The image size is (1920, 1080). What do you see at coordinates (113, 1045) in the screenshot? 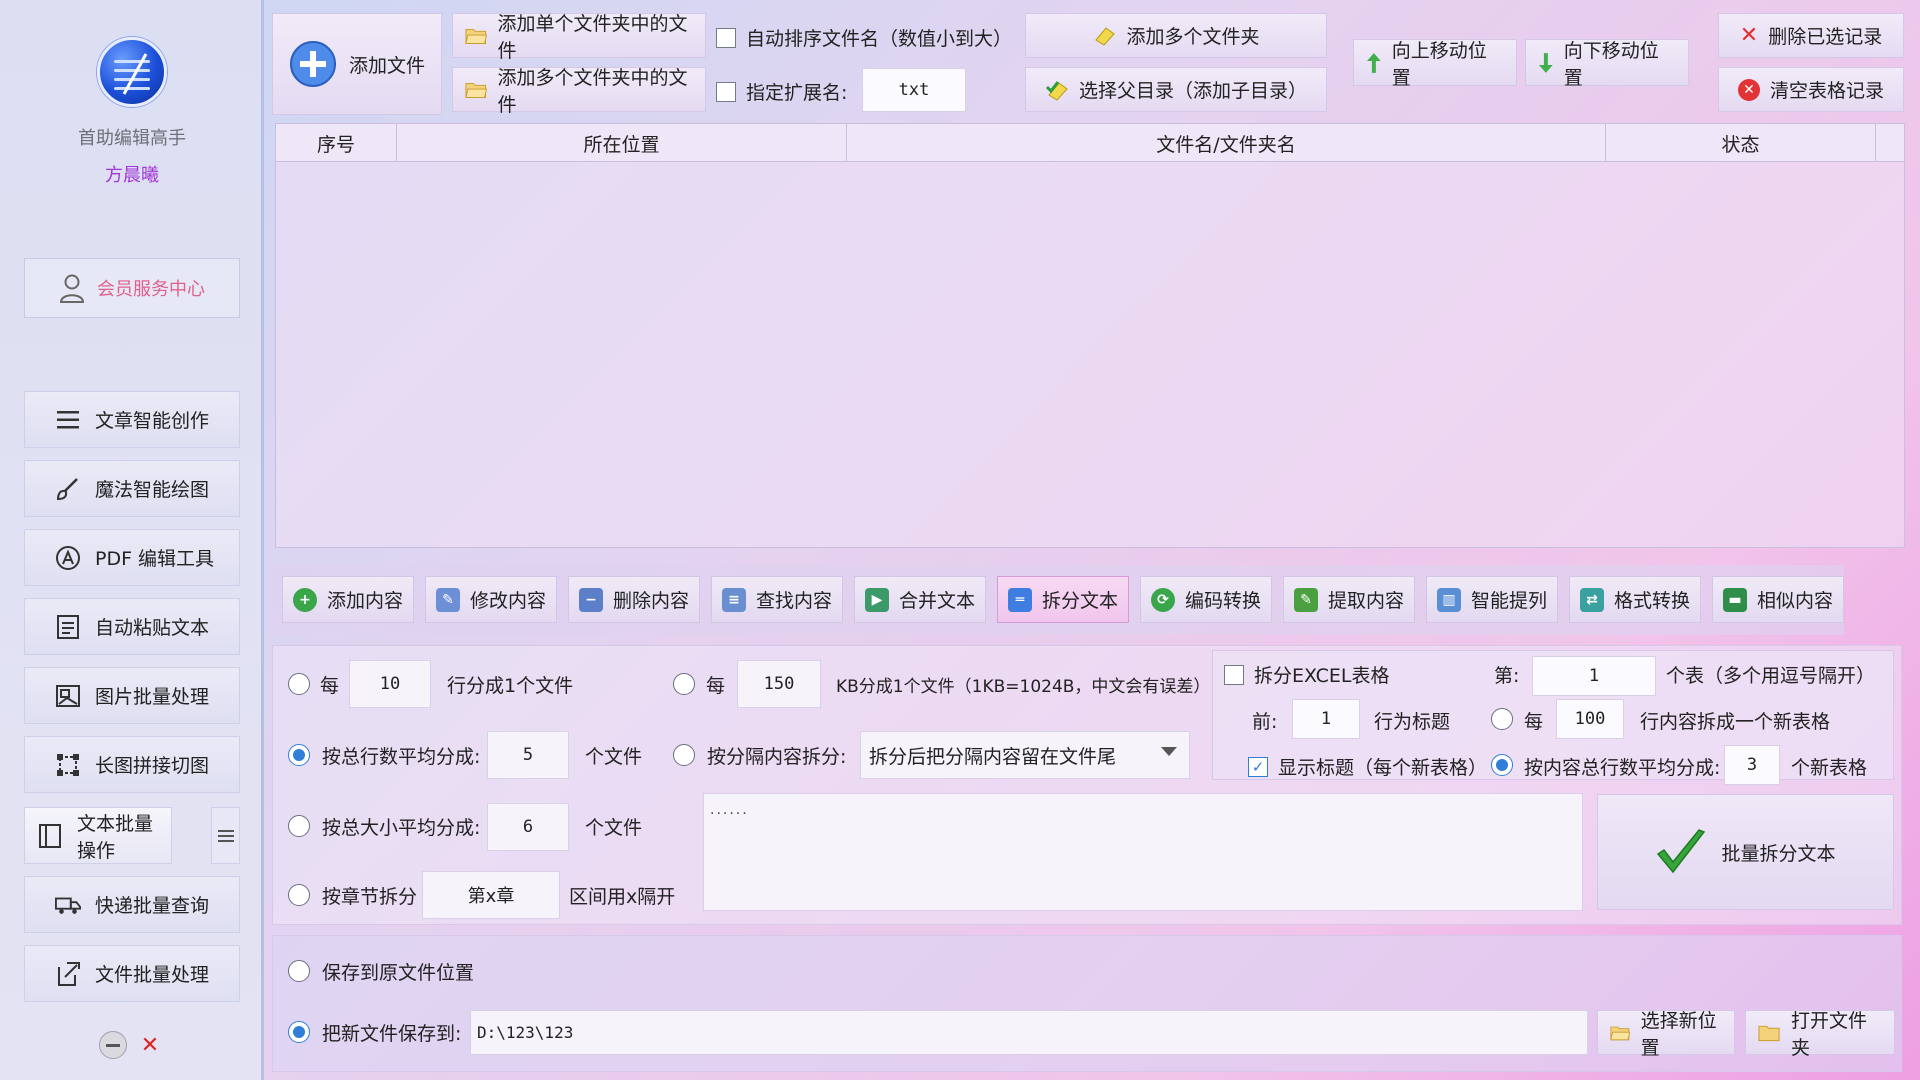
I see `minimize-button` at bounding box center [113, 1045].